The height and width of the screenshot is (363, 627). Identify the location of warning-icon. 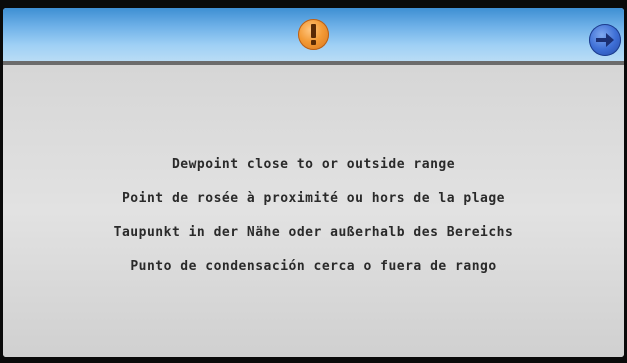
(313, 34).